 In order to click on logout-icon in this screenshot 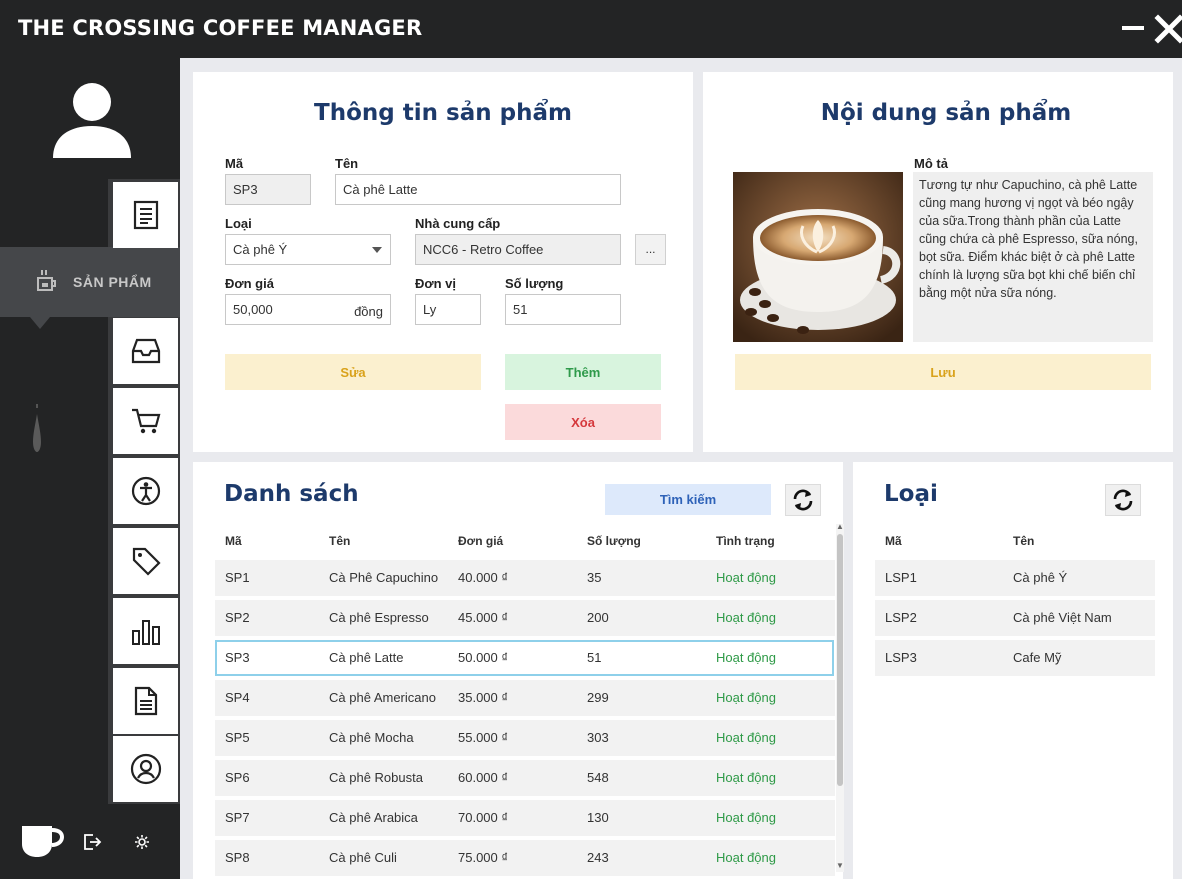, I will do `click(92, 842)`.